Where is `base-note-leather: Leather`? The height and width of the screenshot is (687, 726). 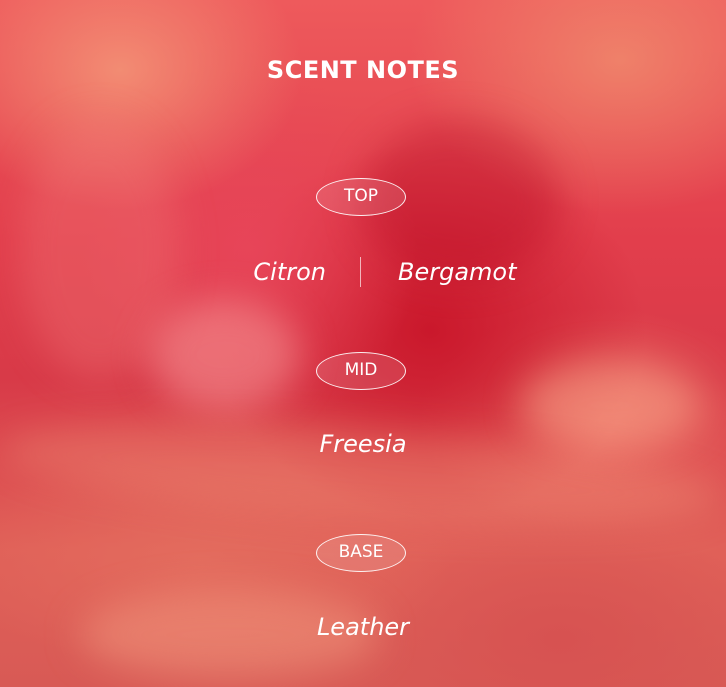 base-note-leather: Leather is located at coordinates (363, 627).